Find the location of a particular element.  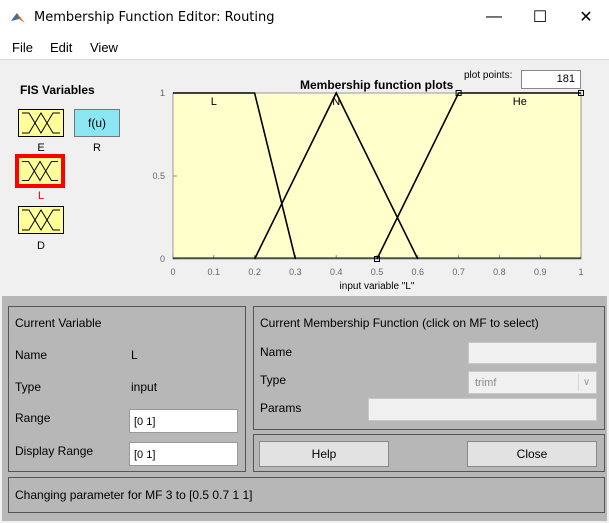

variable-type-value: input is located at coordinates (144, 387).